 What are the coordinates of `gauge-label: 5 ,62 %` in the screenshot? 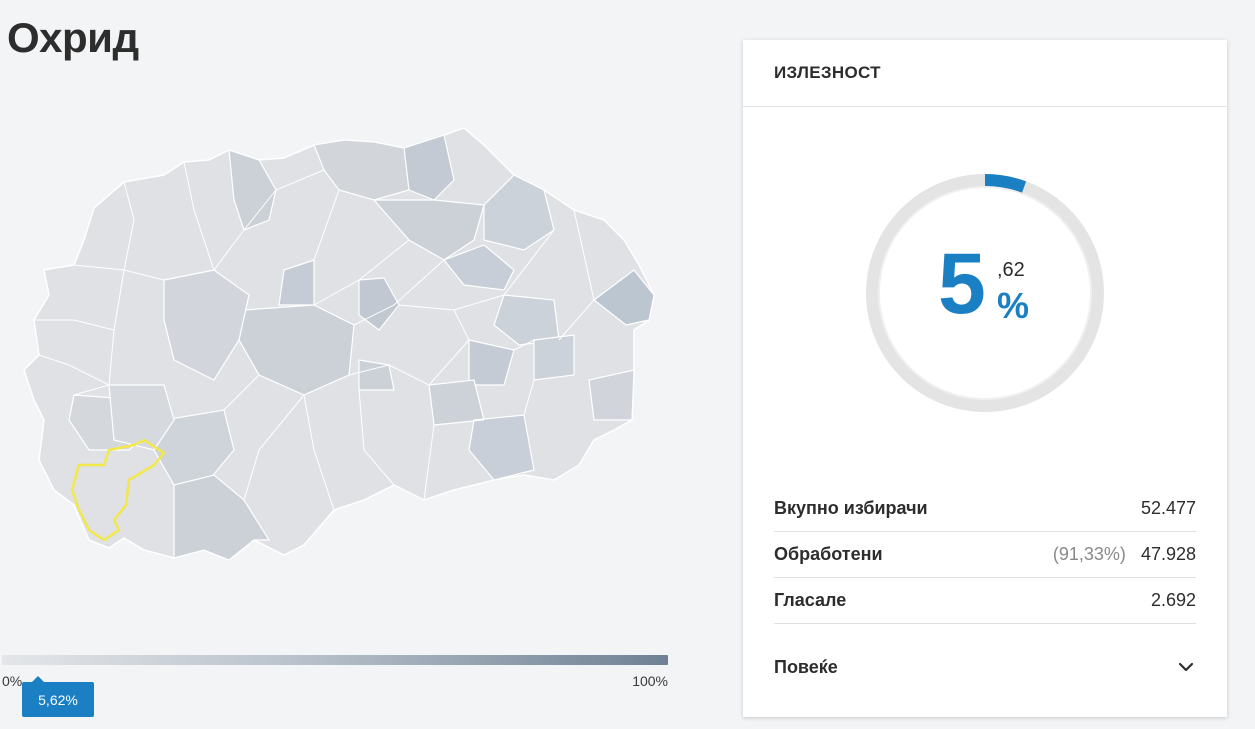 It's located at (985, 293).